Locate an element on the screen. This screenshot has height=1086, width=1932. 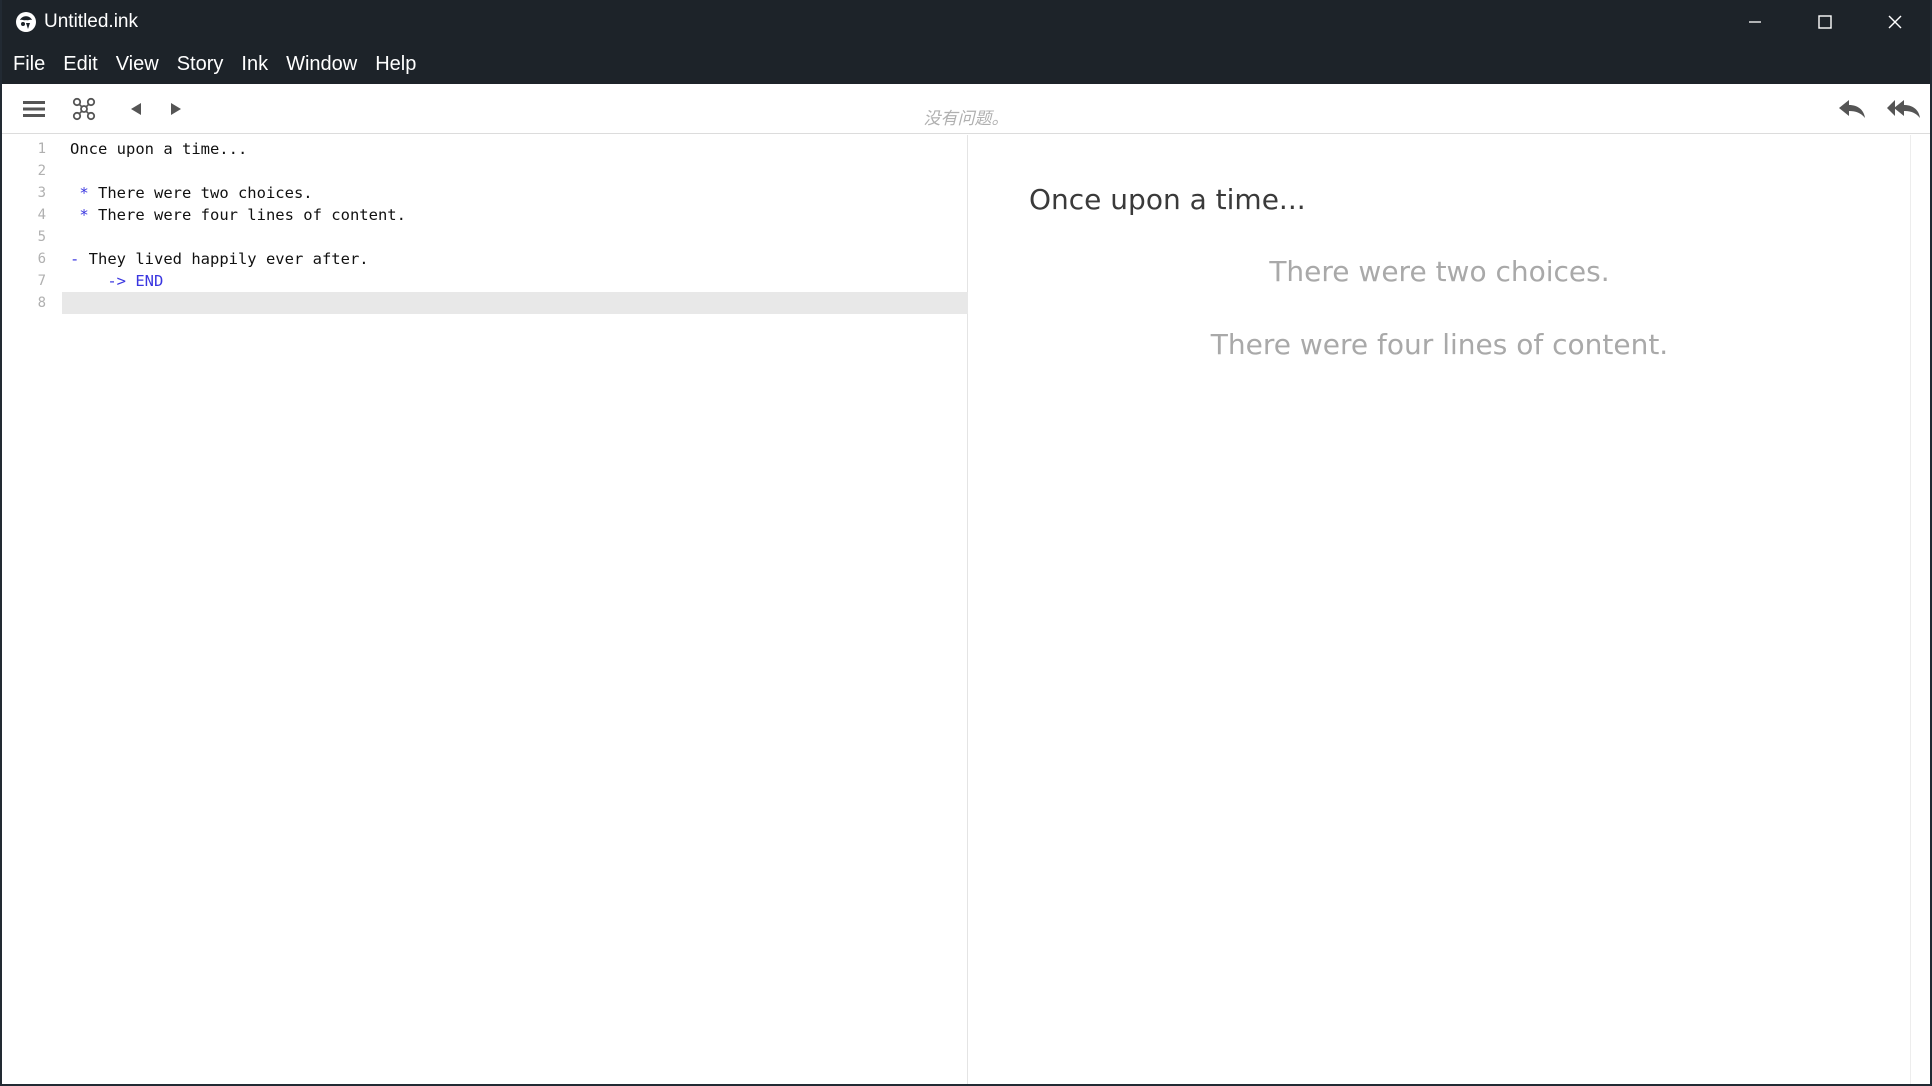
window-title: Untitled.ink is located at coordinates (91, 21).